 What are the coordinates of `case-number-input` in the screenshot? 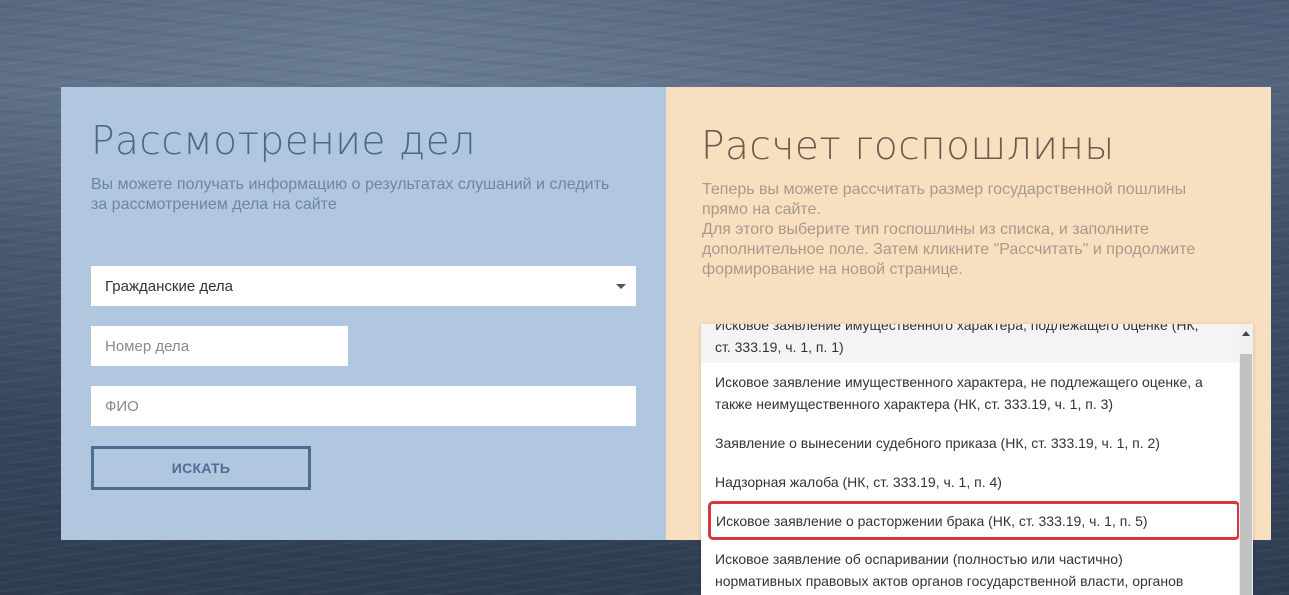 It's located at (219, 346).